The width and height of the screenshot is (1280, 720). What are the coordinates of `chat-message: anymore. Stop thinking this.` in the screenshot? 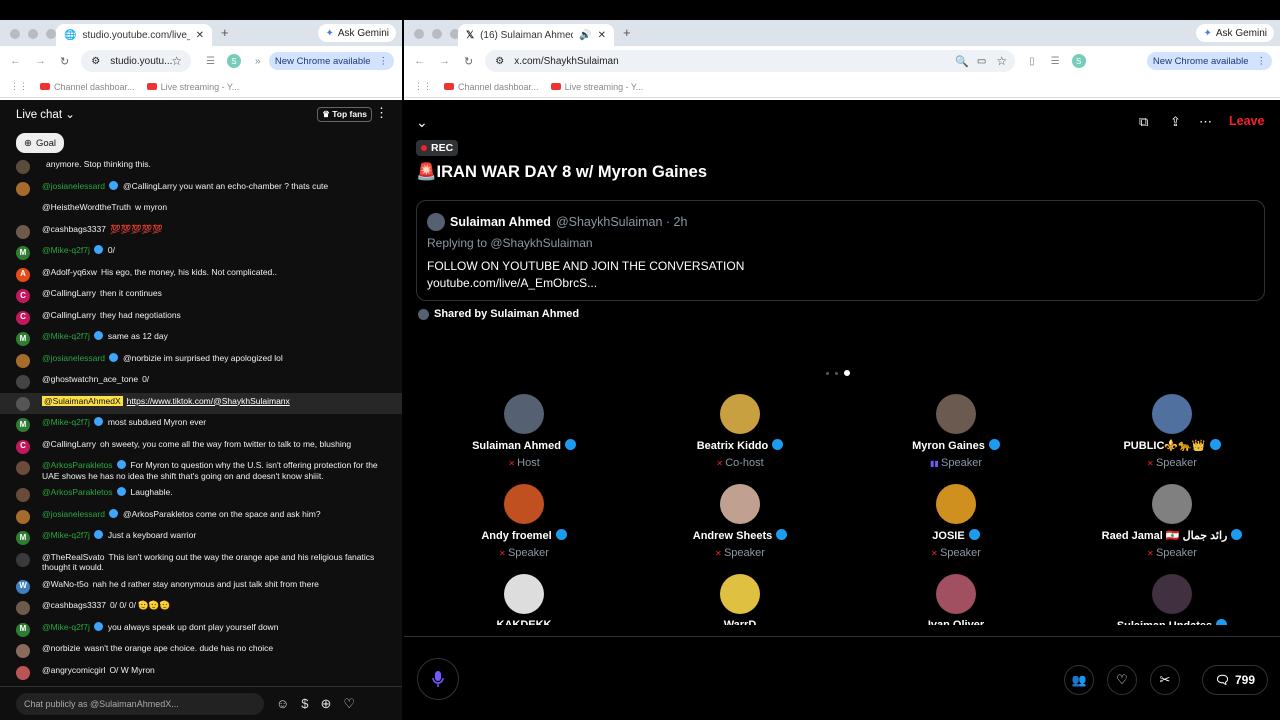 It's located at (201, 167).